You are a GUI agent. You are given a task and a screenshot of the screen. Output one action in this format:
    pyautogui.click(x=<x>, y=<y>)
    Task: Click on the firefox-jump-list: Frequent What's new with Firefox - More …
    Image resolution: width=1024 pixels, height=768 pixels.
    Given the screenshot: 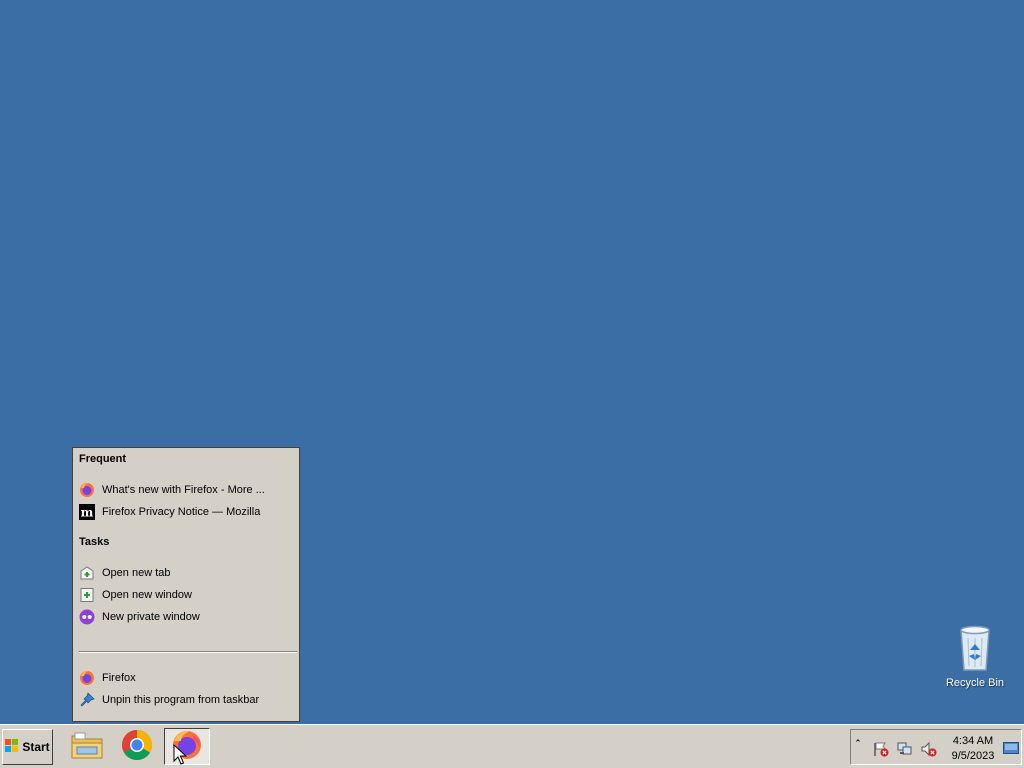 What is the action you would take?
    pyautogui.click(x=186, y=584)
    